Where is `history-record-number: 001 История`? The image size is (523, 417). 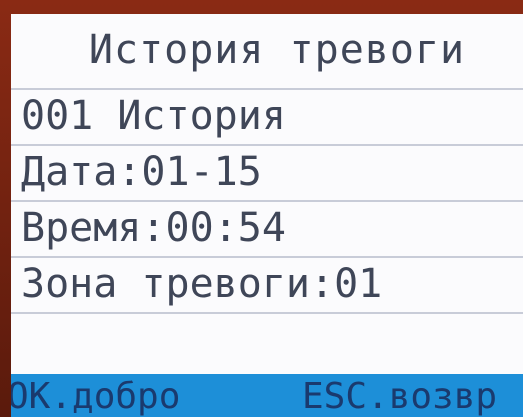
history-record-number: 001 История is located at coordinates (267, 116).